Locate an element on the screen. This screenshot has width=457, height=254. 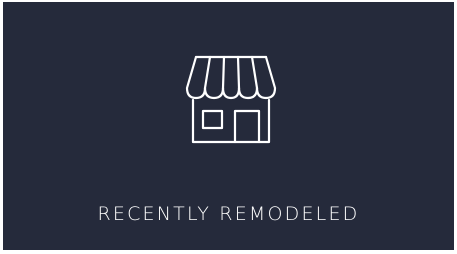
storefront-icon is located at coordinates (231, 101).